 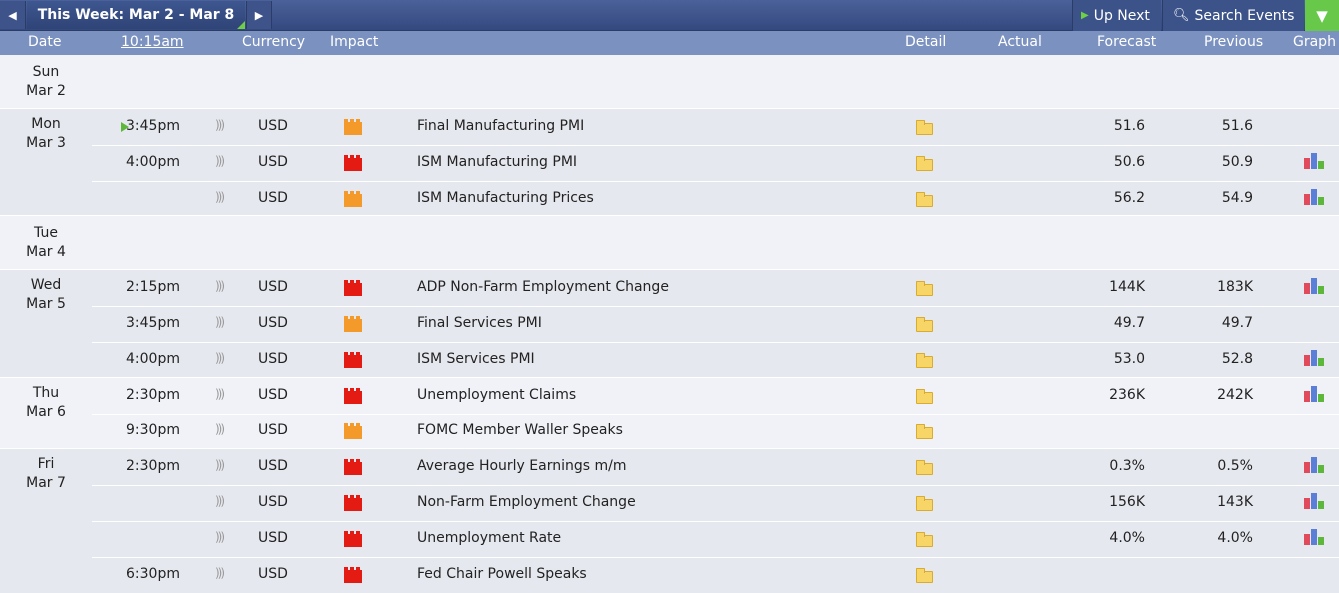 What do you see at coordinates (479, 323) in the screenshot?
I see `event-name: Final Services PMI` at bounding box center [479, 323].